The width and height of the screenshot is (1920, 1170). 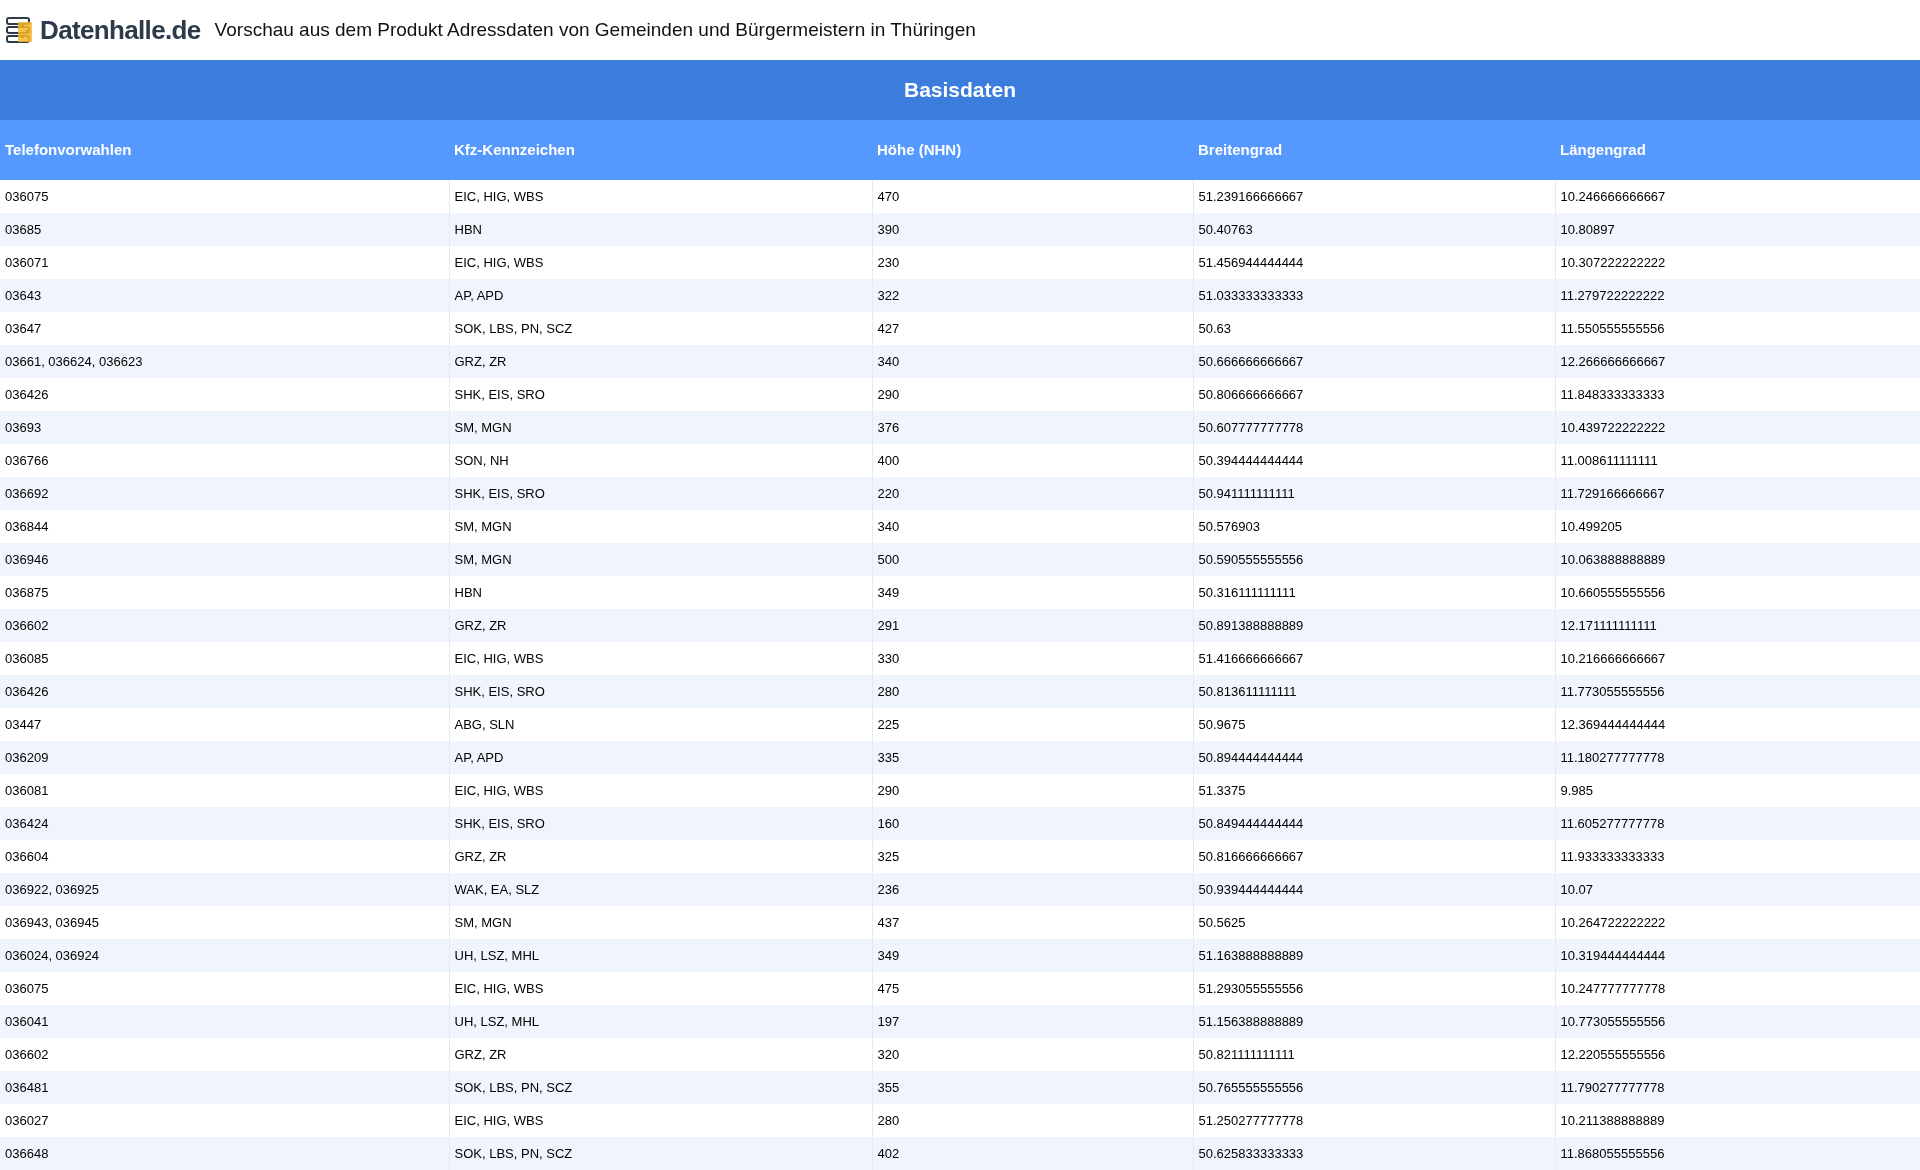 What do you see at coordinates (224, 658) in the screenshot?
I see `table-cell: 036085` at bounding box center [224, 658].